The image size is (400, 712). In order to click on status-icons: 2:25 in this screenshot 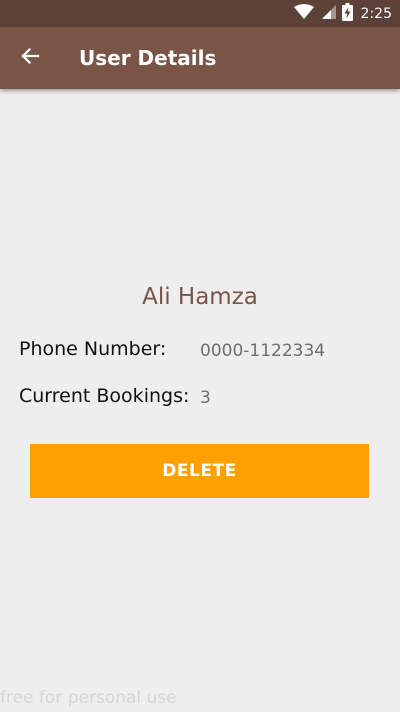, I will do `click(342, 13)`.